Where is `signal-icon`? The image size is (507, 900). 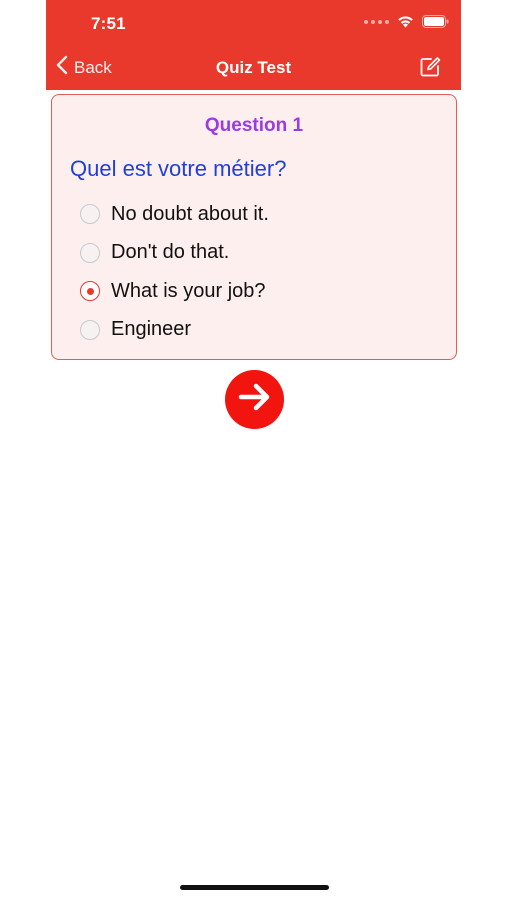
signal-icon is located at coordinates (376, 21).